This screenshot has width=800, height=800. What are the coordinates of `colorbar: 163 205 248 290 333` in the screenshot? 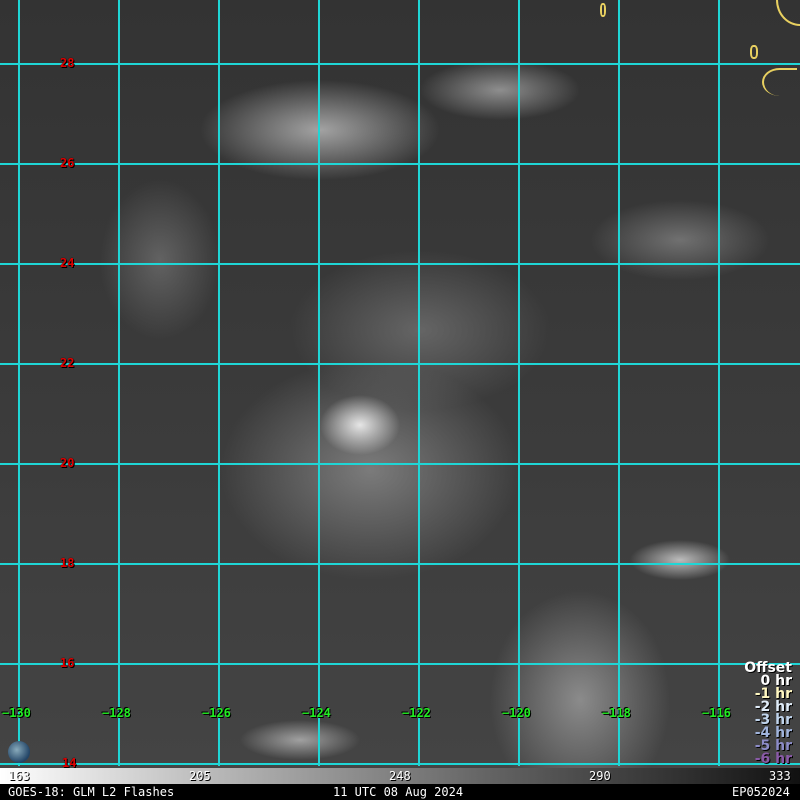 It's located at (400, 776).